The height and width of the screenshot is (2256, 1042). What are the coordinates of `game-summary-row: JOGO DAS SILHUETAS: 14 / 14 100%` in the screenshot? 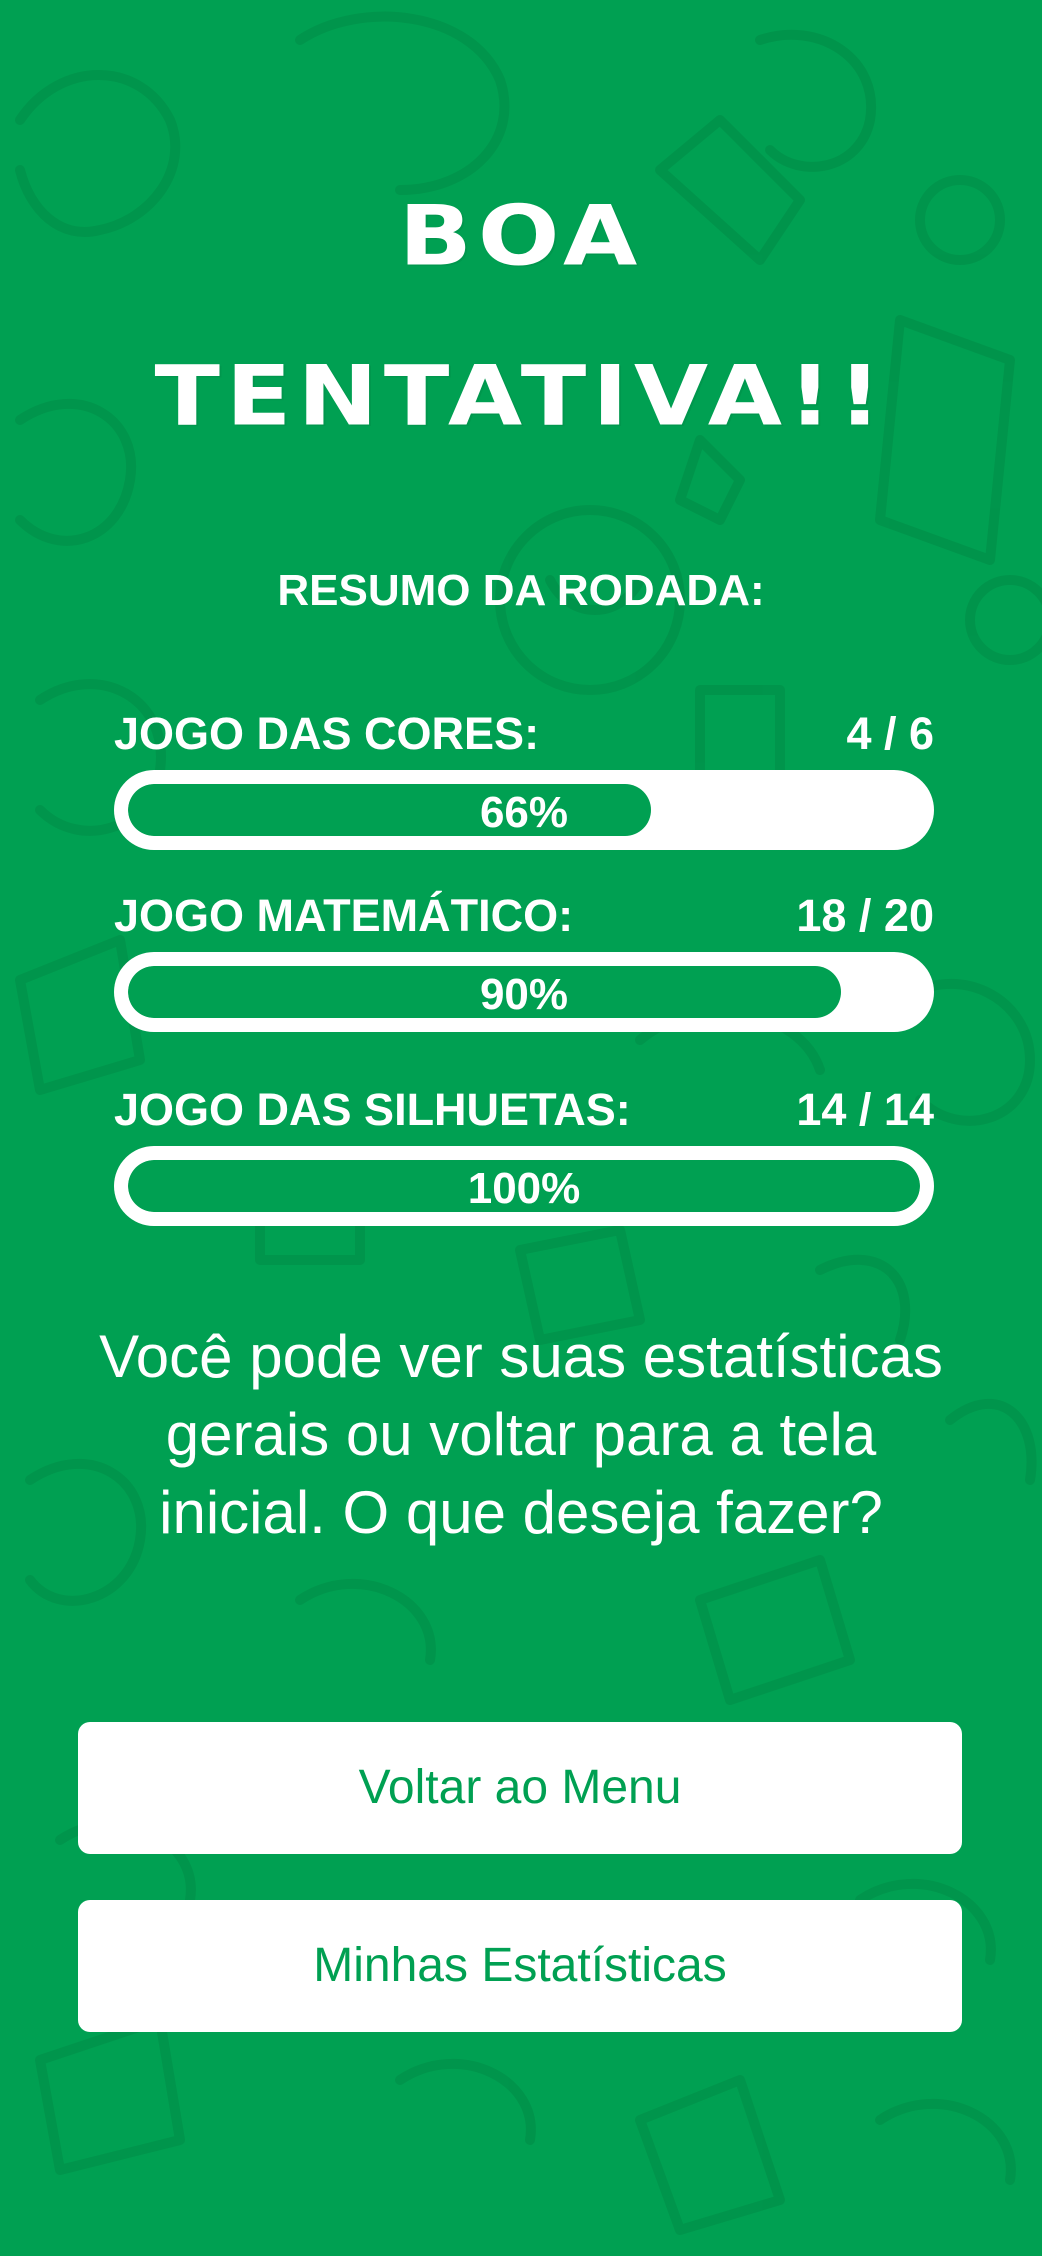 It's located at (524, 1155).